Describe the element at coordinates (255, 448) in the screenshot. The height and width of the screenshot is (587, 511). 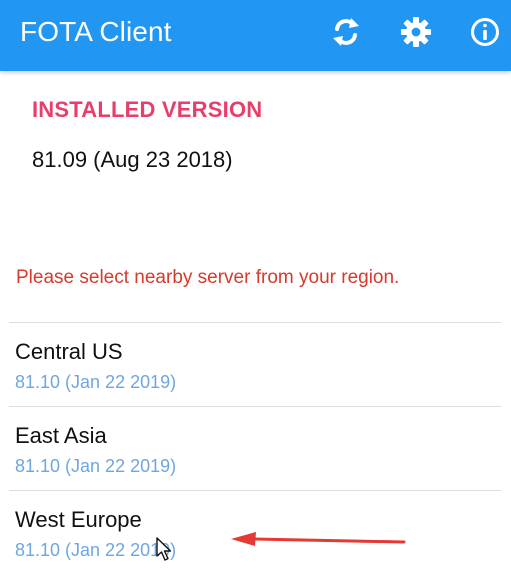
I see `server-item-east-asia: East Asia 81.10 (Jan 22 2019)` at that location.